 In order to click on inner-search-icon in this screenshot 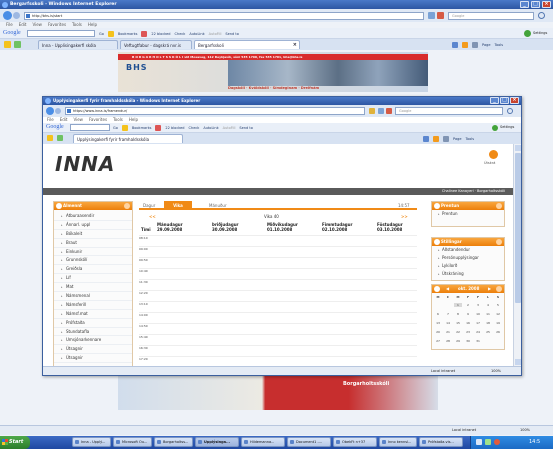, I will do `click(510, 111)`.